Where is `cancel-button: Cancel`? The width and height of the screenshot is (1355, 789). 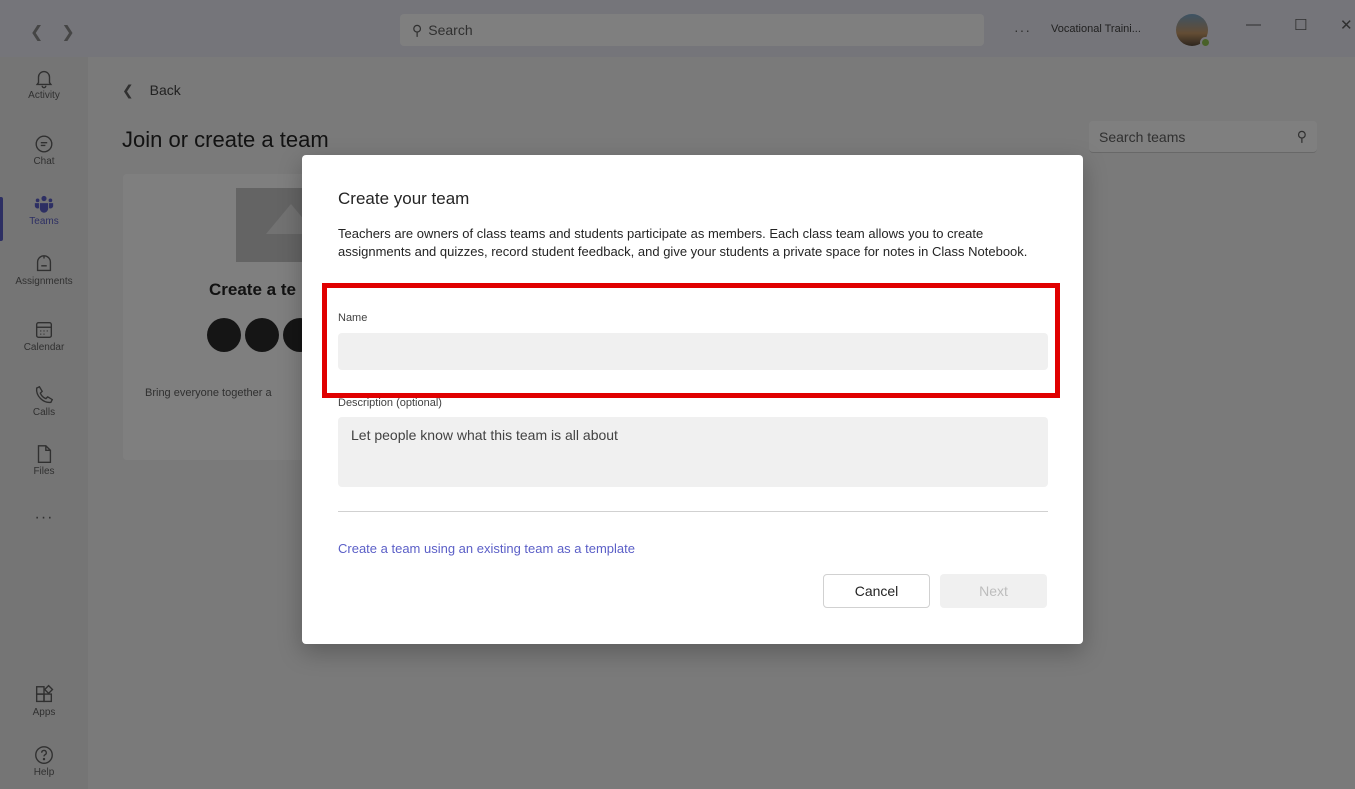 cancel-button: Cancel is located at coordinates (876, 591).